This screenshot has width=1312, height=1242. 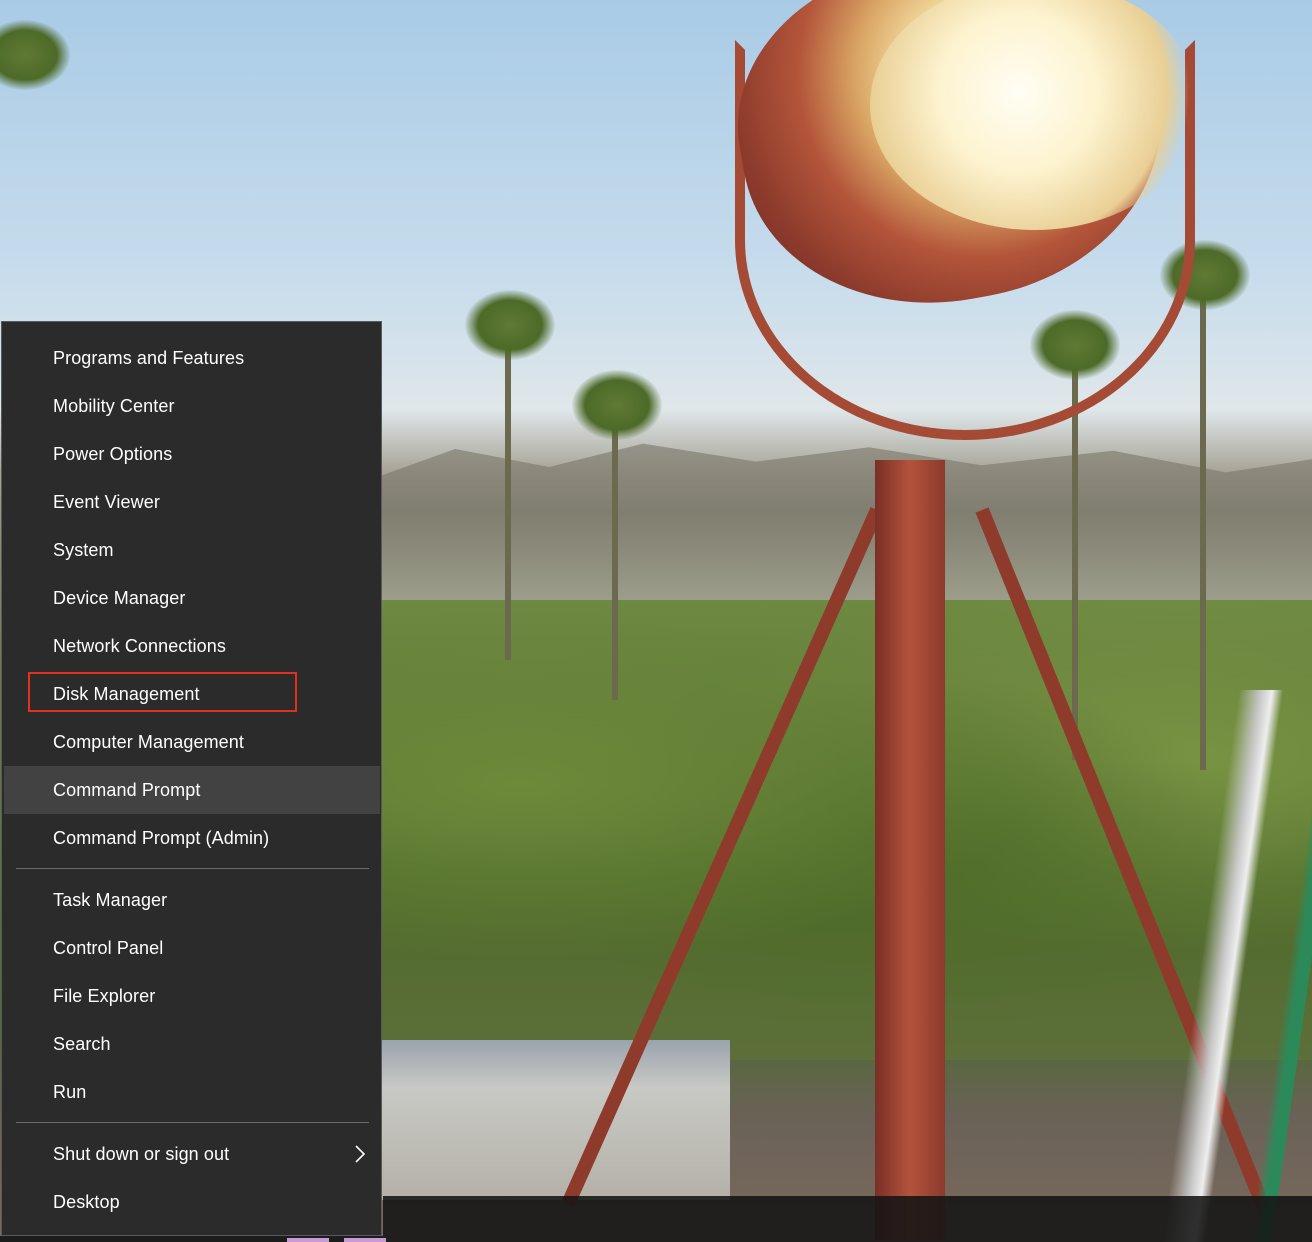 What do you see at coordinates (192, 646) in the screenshot?
I see `menu-item-network-connections: Network Connections` at bounding box center [192, 646].